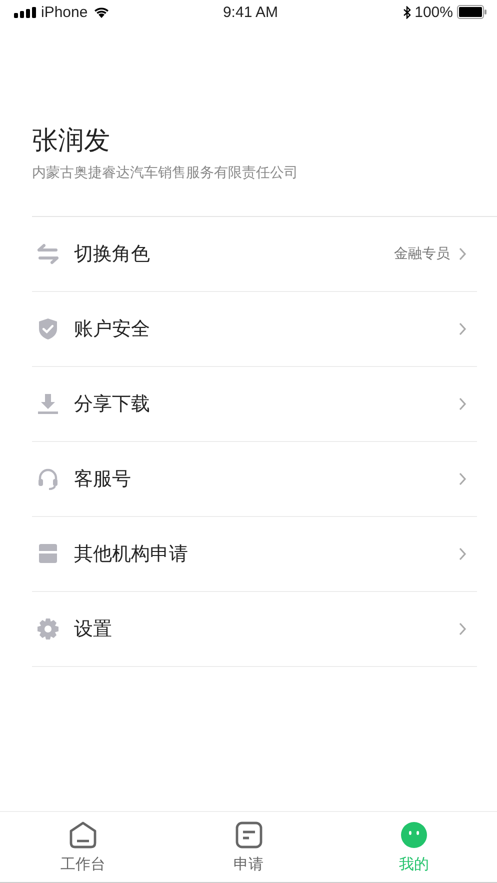 The image size is (497, 883). I want to click on home-icon, so click(82, 834).